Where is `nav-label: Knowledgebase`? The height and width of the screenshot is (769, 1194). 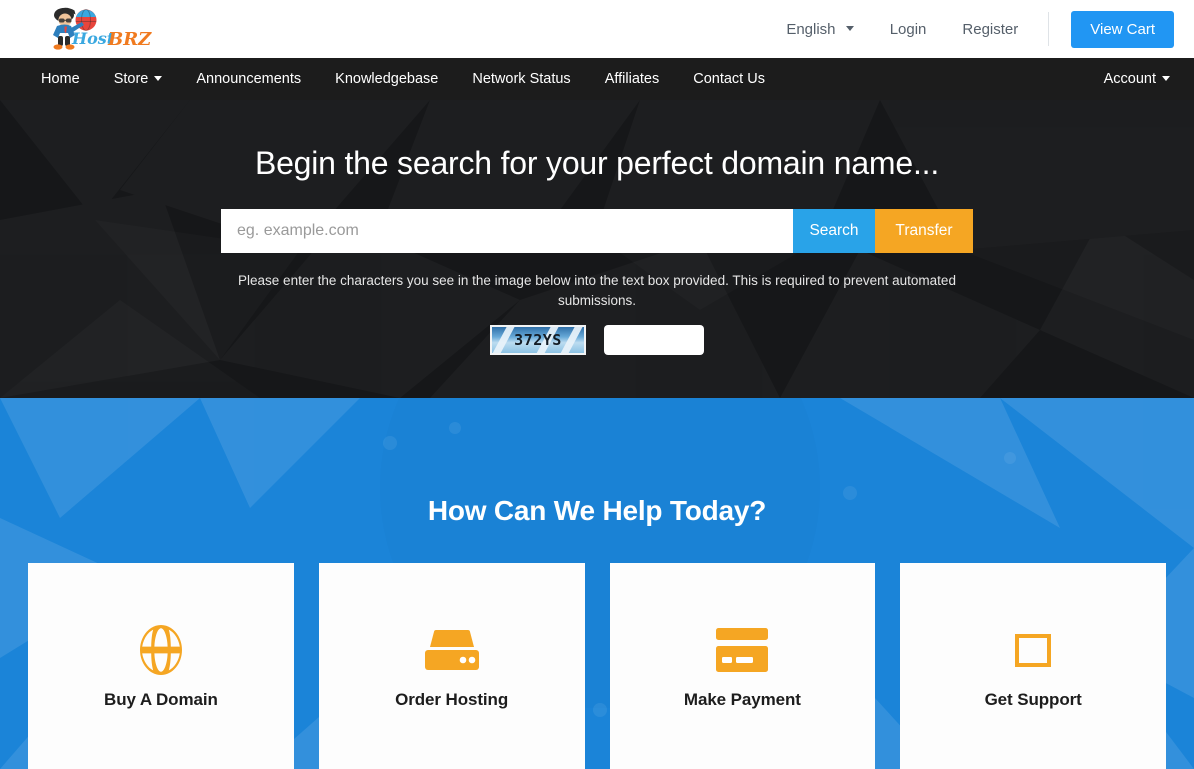 nav-label: Knowledgebase is located at coordinates (387, 79).